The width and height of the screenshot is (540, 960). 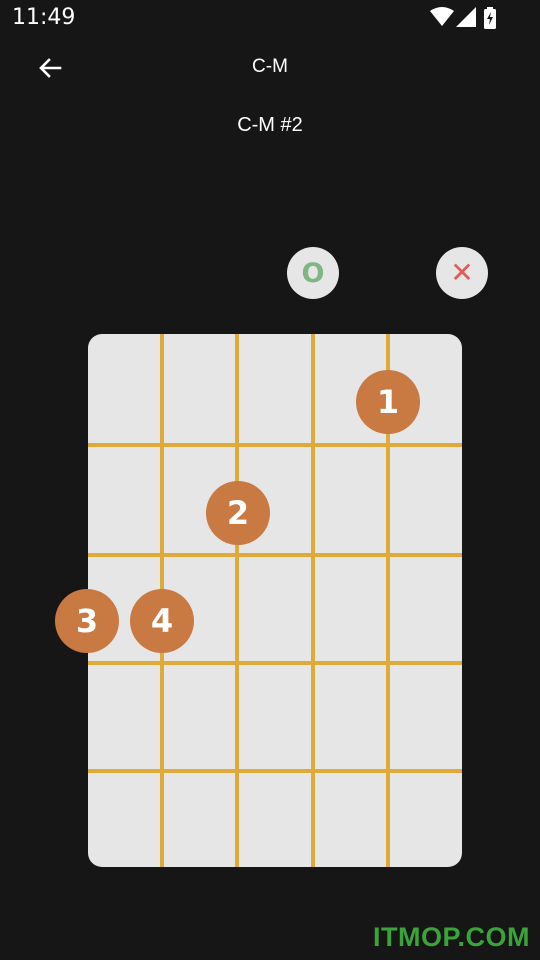 What do you see at coordinates (270, 125) in the screenshot?
I see `chord-name: C-M #2` at bounding box center [270, 125].